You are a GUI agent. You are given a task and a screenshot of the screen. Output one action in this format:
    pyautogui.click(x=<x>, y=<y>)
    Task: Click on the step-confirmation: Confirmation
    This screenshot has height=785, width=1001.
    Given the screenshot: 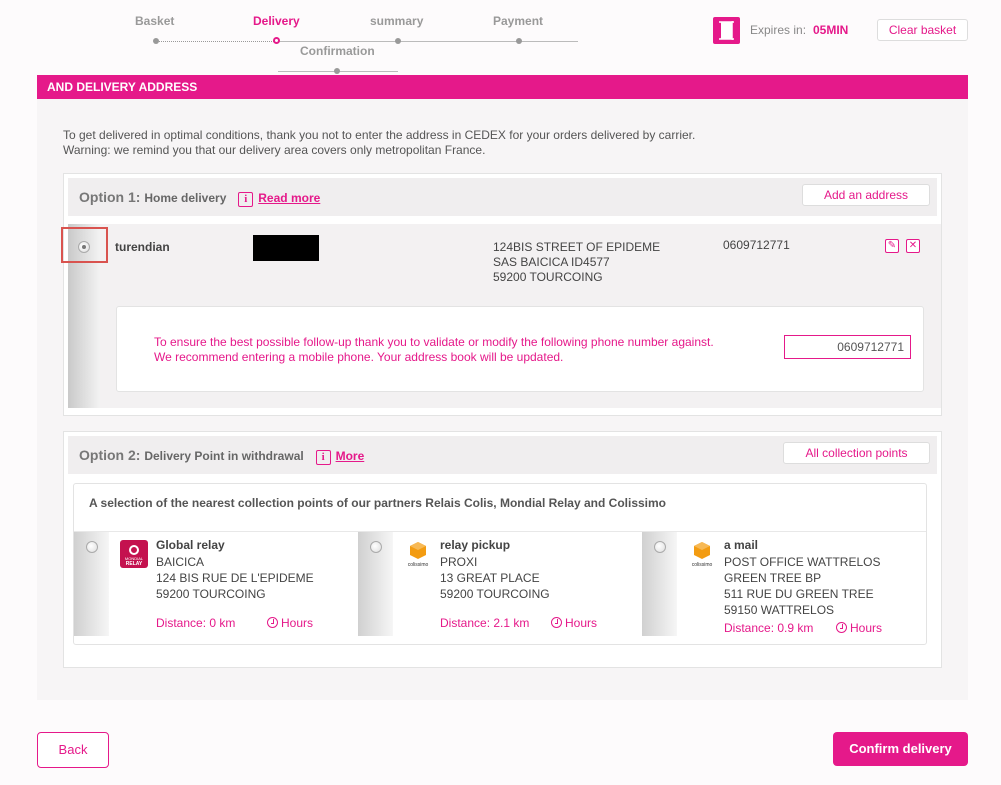 What is the action you would take?
    pyautogui.click(x=337, y=51)
    